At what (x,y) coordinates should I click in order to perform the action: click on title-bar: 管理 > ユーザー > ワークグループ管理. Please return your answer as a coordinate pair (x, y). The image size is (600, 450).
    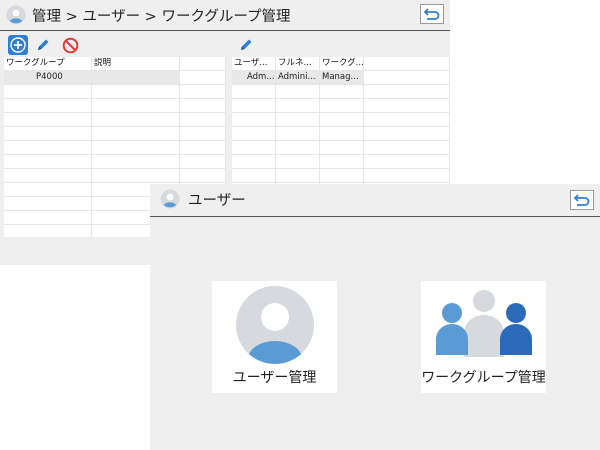
    Looking at the image, I should click on (225, 15).